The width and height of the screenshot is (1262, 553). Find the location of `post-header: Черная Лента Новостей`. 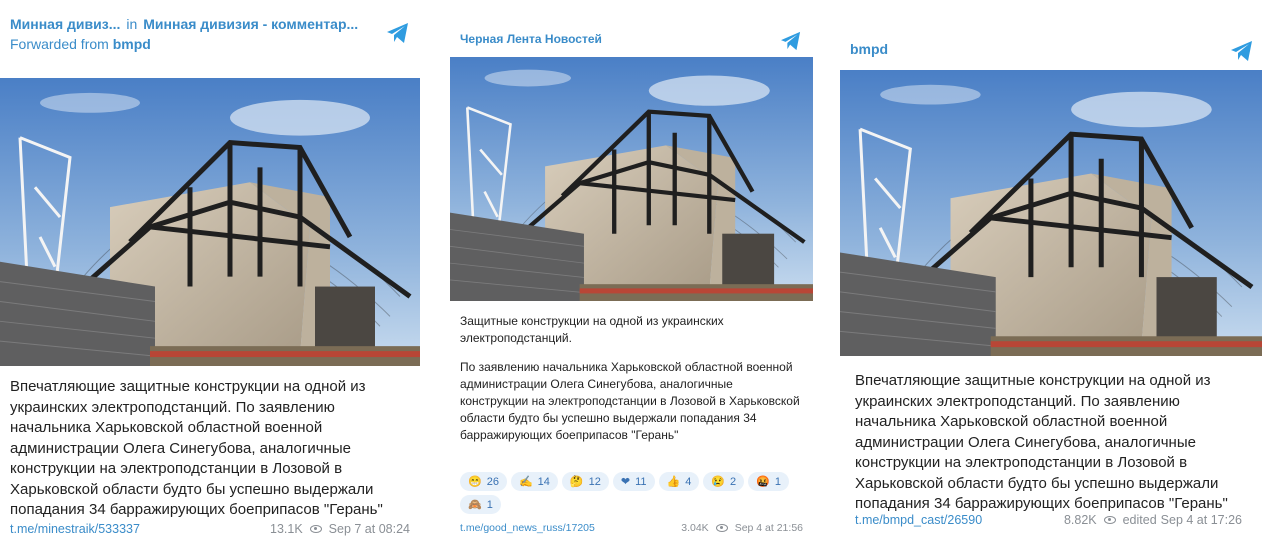

post-header: Черная Лента Новостей is located at coordinates (631, 35).